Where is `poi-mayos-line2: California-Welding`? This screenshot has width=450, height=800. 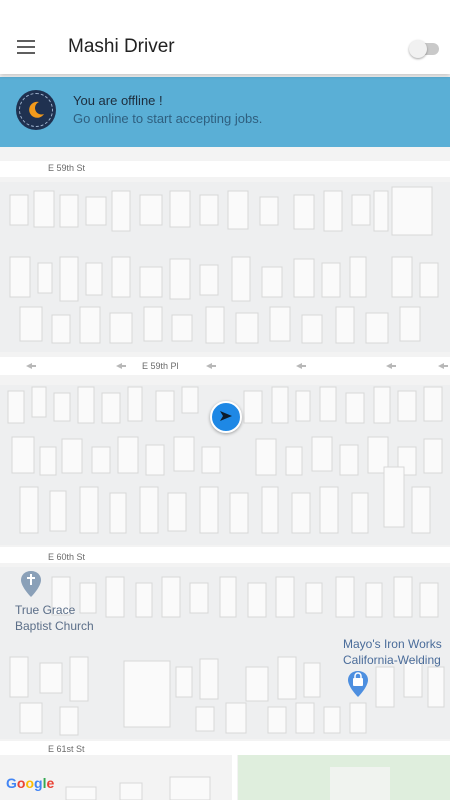 poi-mayos-line2: California-Welding is located at coordinates (392, 660).